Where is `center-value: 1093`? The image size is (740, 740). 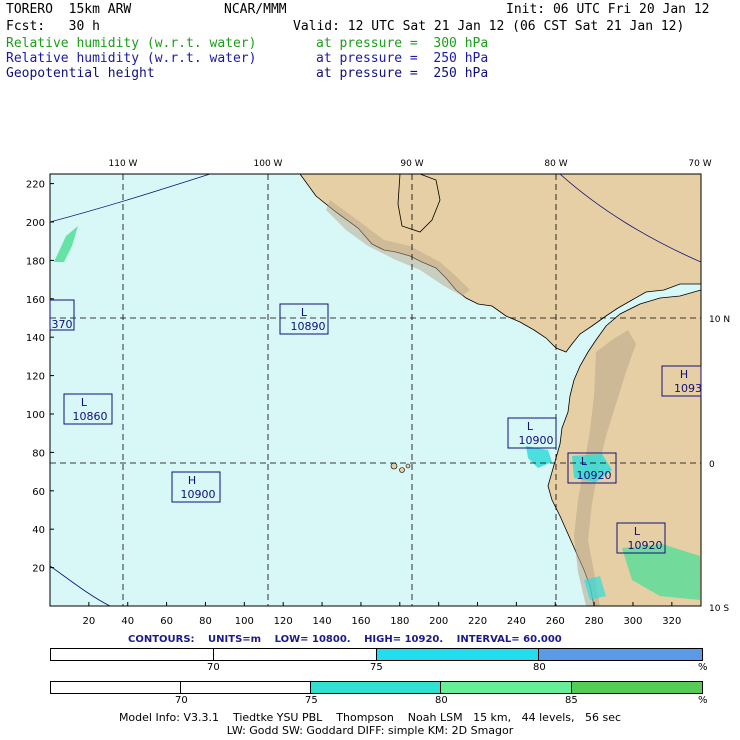
center-value: 1093 is located at coordinates (688, 388).